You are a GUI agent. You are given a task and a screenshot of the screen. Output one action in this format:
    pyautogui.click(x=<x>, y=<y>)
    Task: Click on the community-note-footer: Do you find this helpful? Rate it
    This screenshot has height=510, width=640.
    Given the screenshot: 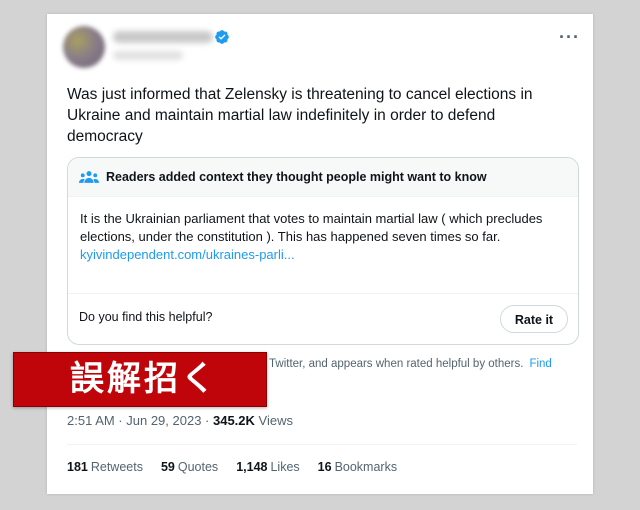 What is the action you would take?
    pyautogui.click(x=323, y=318)
    